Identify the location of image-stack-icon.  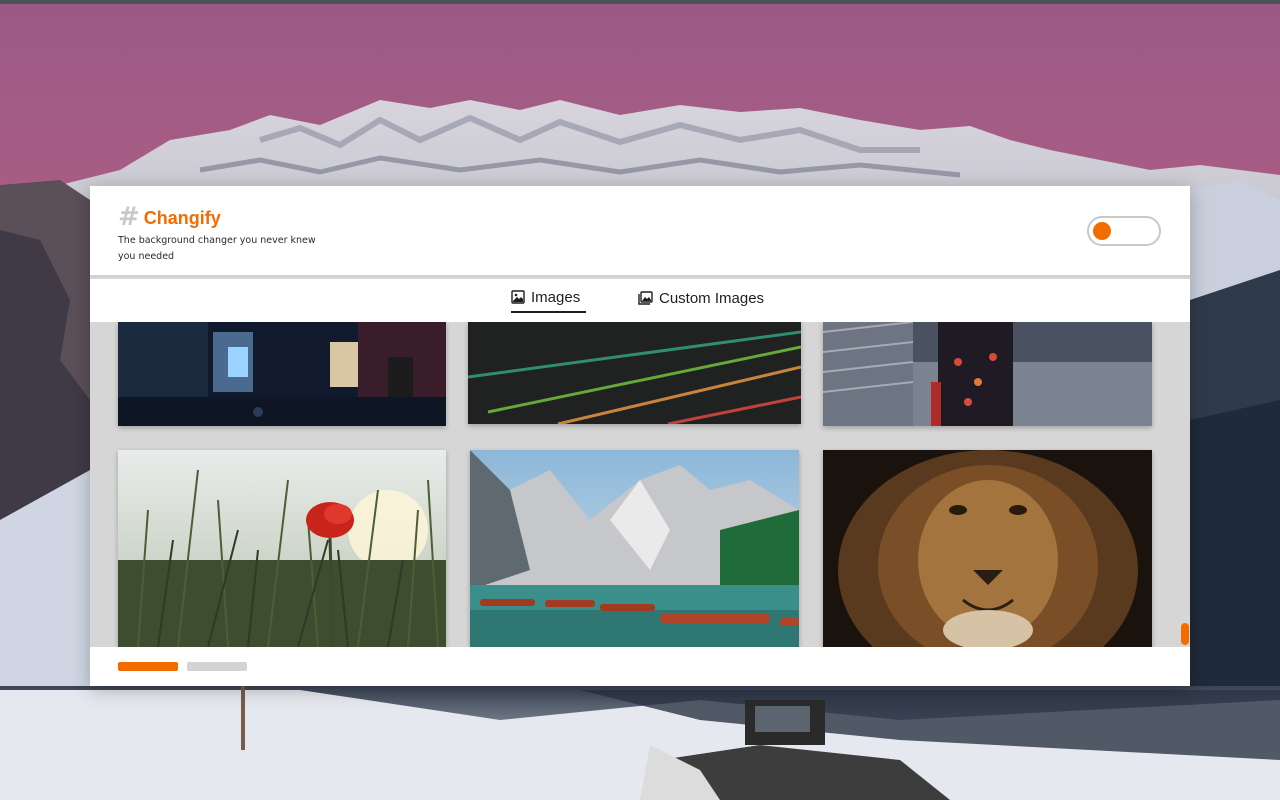
(645, 298).